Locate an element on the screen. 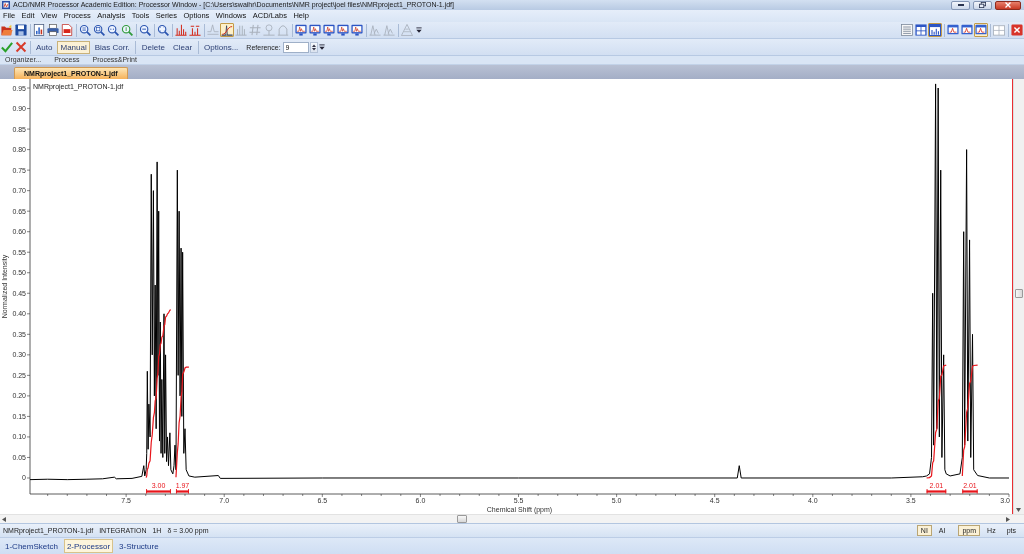  toolbar-text-button: Clear is located at coordinates (182, 47).